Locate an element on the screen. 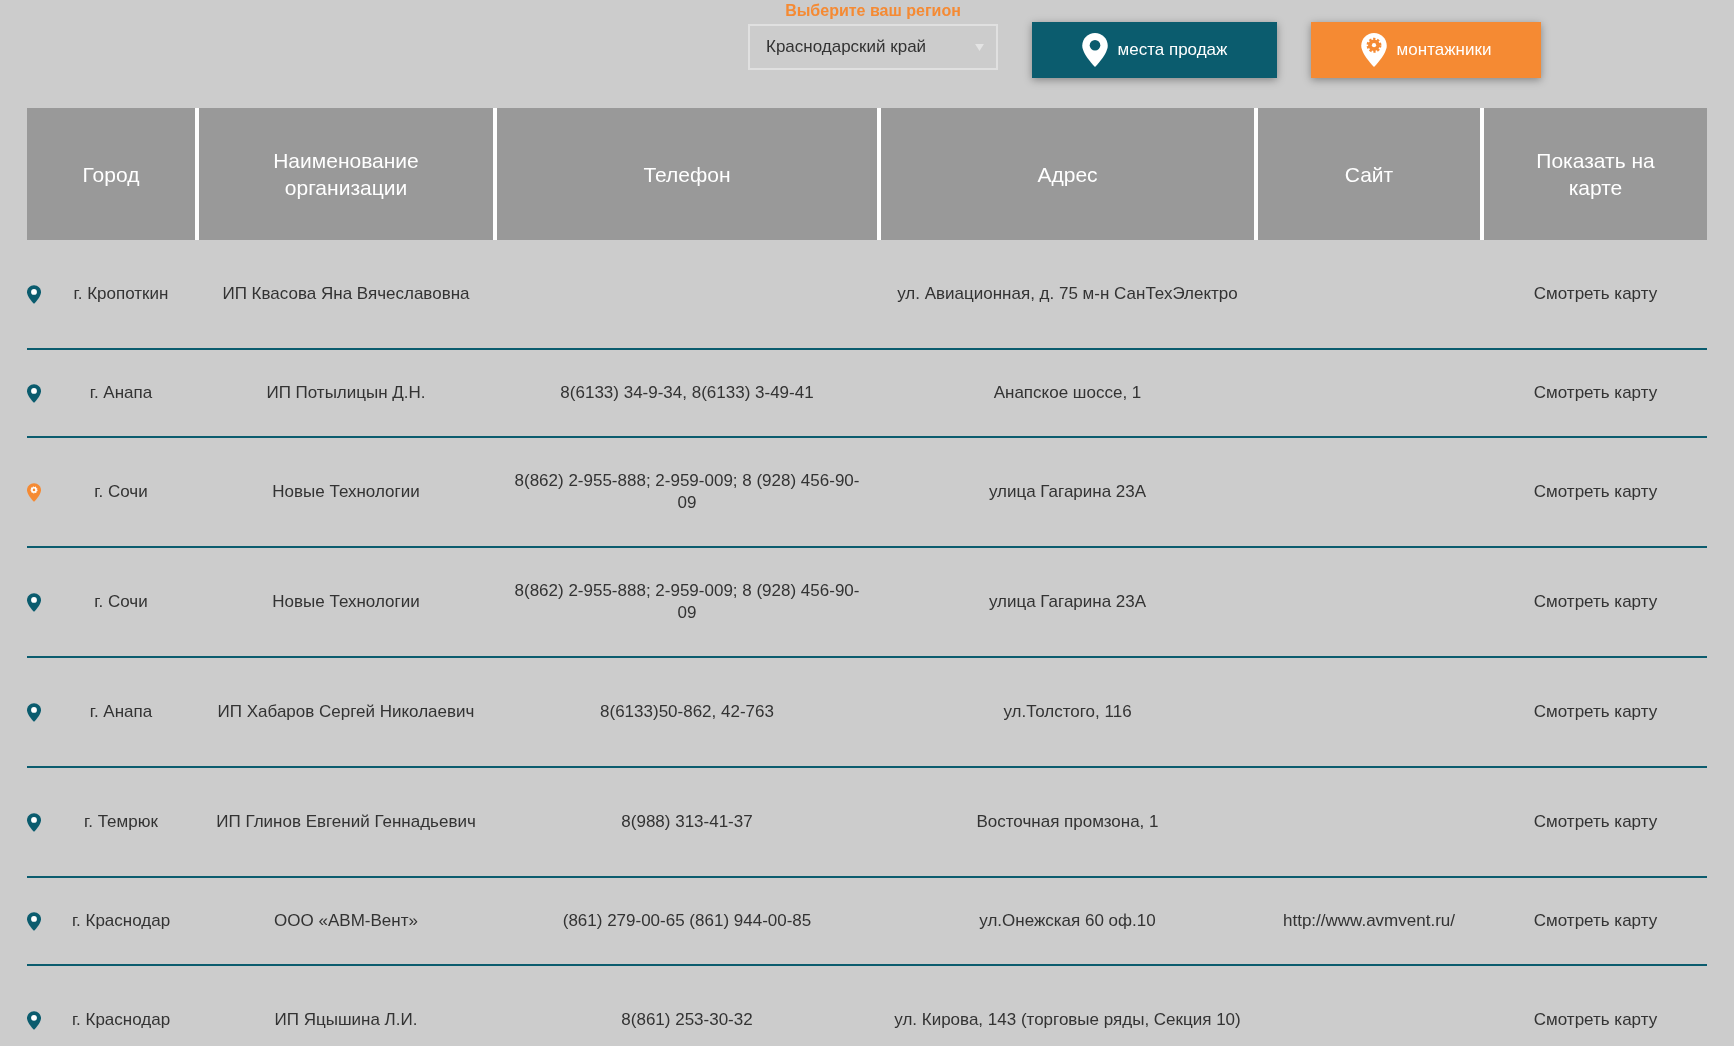 The image size is (1734, 1046). organization-cell: ООО «АВМ-Вент» is located at coordinates (346, 921).